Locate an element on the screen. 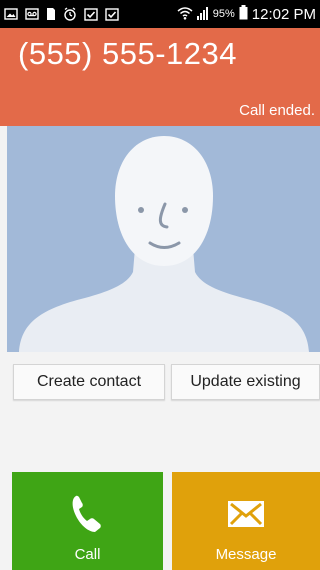  phone-icon is located at coordinates (88, 514).